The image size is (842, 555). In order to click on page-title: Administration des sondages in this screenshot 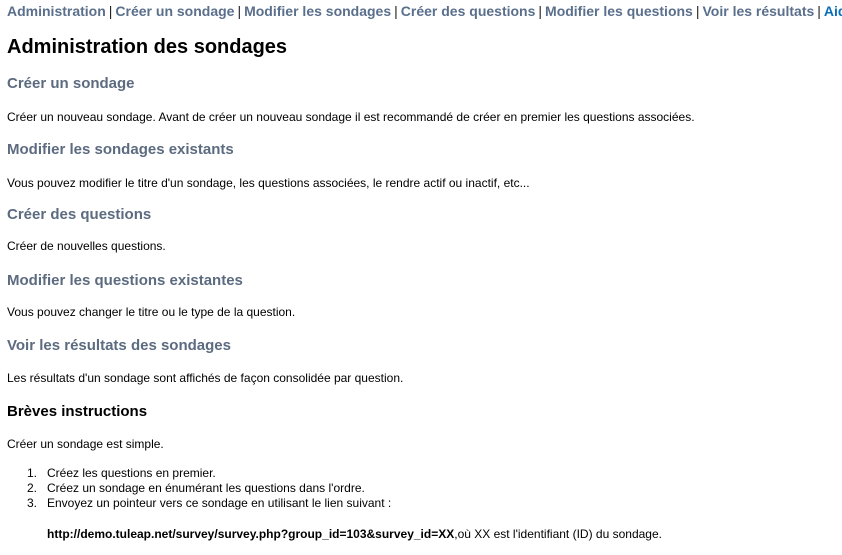, I will do `click(147, 47)`.